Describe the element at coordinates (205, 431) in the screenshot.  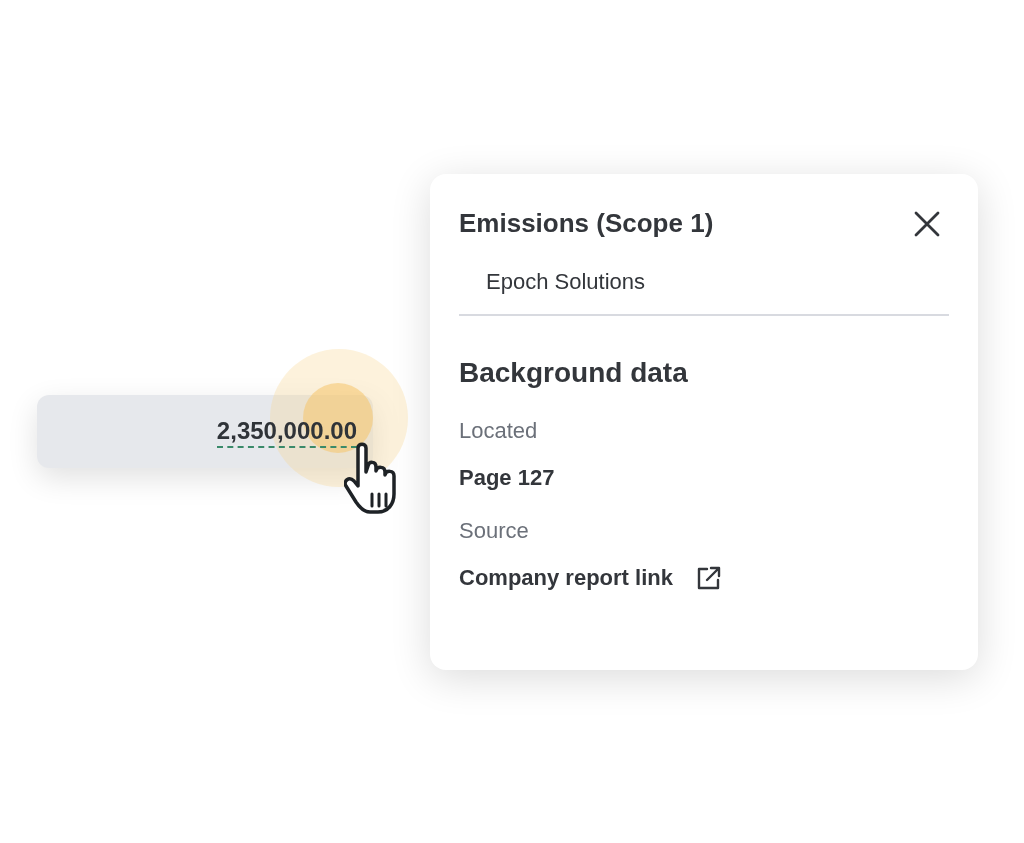
I see `value-cell: 2,350,000.00` at that location.